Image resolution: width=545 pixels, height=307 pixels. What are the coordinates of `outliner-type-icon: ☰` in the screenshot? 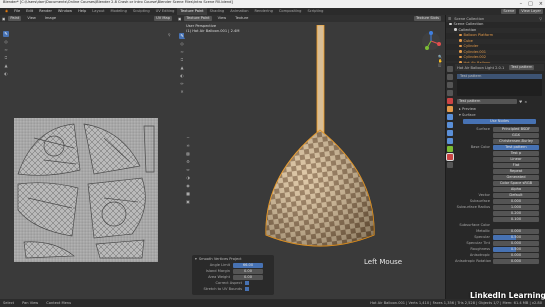 It's located at (449, 19).